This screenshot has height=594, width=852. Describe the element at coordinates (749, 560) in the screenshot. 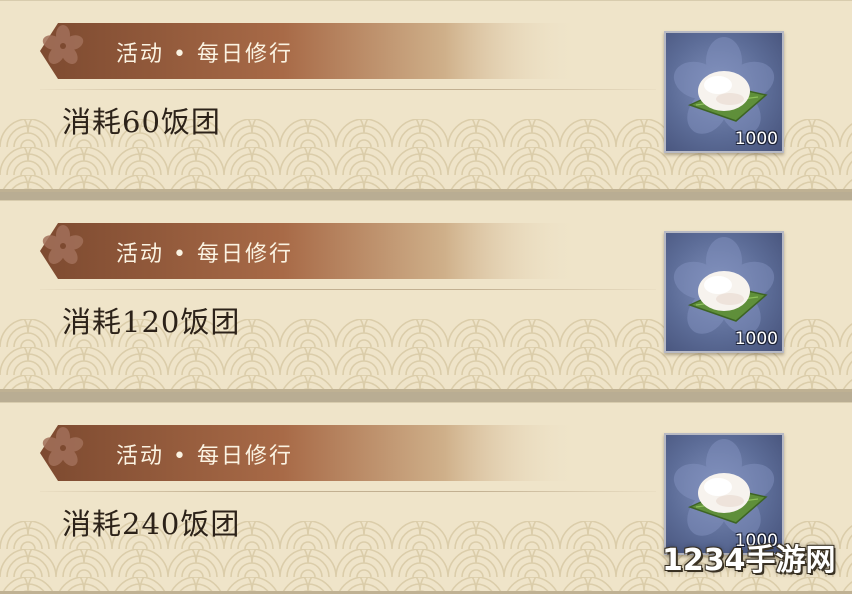

I see `watermark: 1234手游网` at that location.